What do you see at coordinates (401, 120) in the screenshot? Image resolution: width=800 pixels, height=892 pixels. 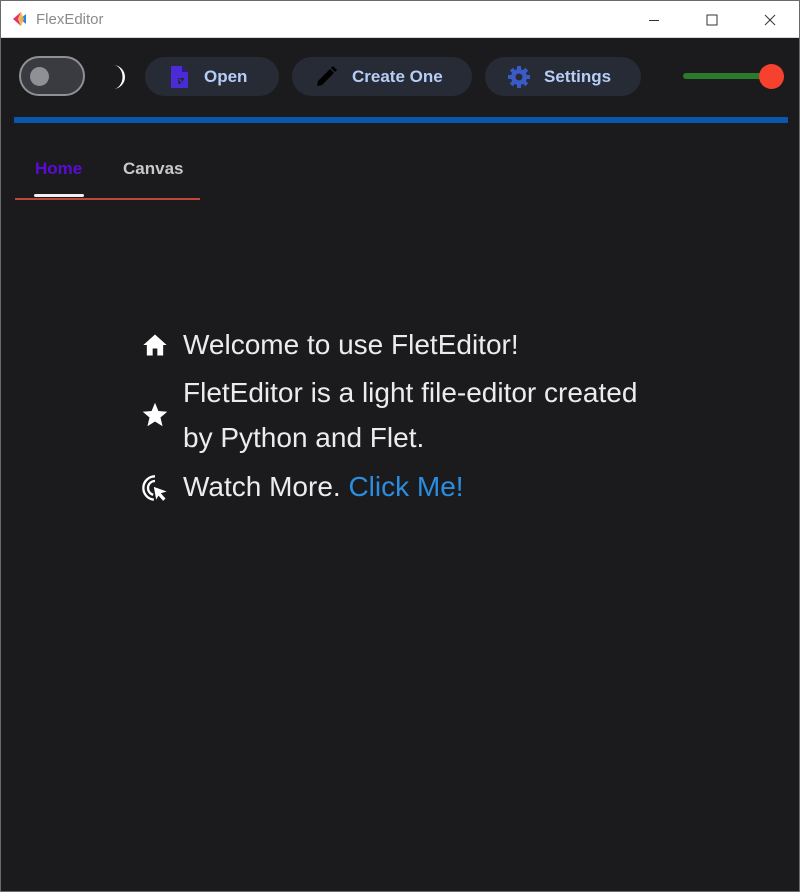 I see `progress-bar` at bounding box center [401, 120].